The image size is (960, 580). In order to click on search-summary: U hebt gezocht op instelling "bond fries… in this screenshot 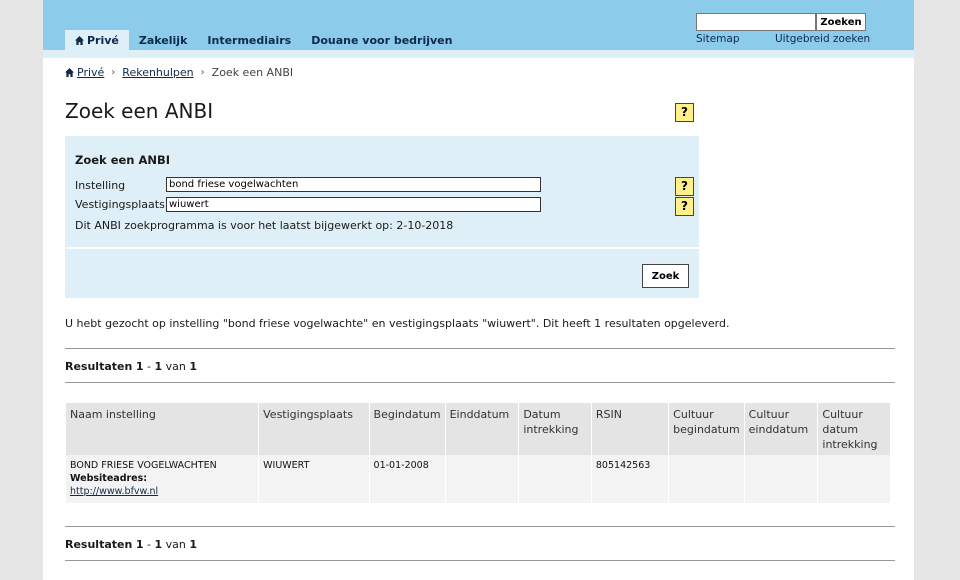, I will do `click(397, 323)`.